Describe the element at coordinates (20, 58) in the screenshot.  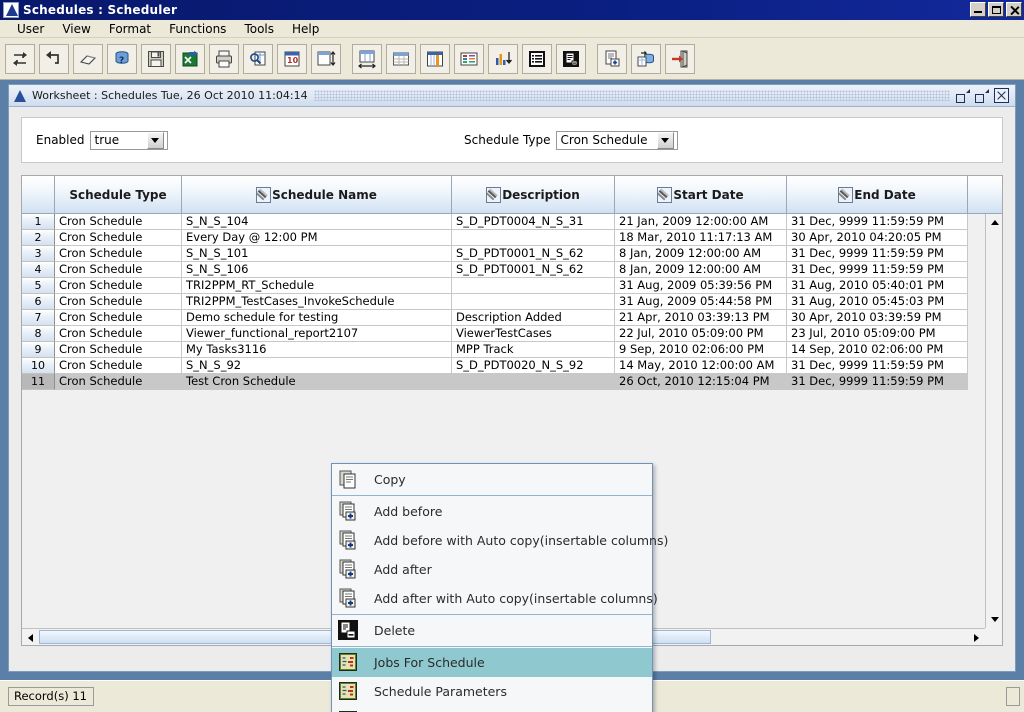
I see `refresh-icon` at that location.